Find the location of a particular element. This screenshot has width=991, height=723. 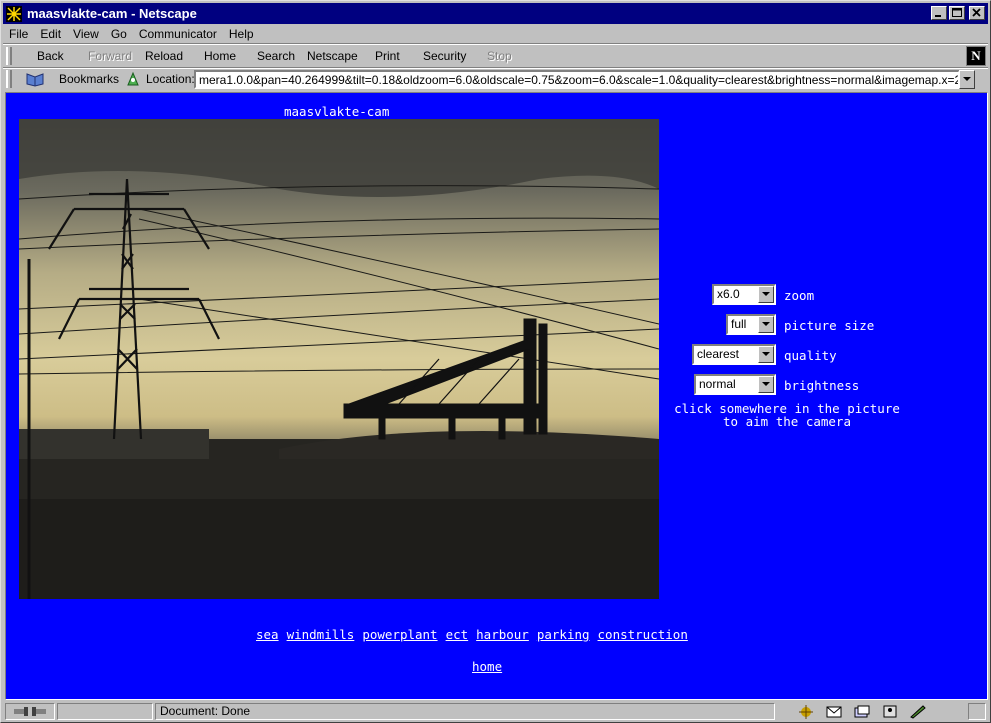

menu-go: Go is located at coordinates (119, 34).